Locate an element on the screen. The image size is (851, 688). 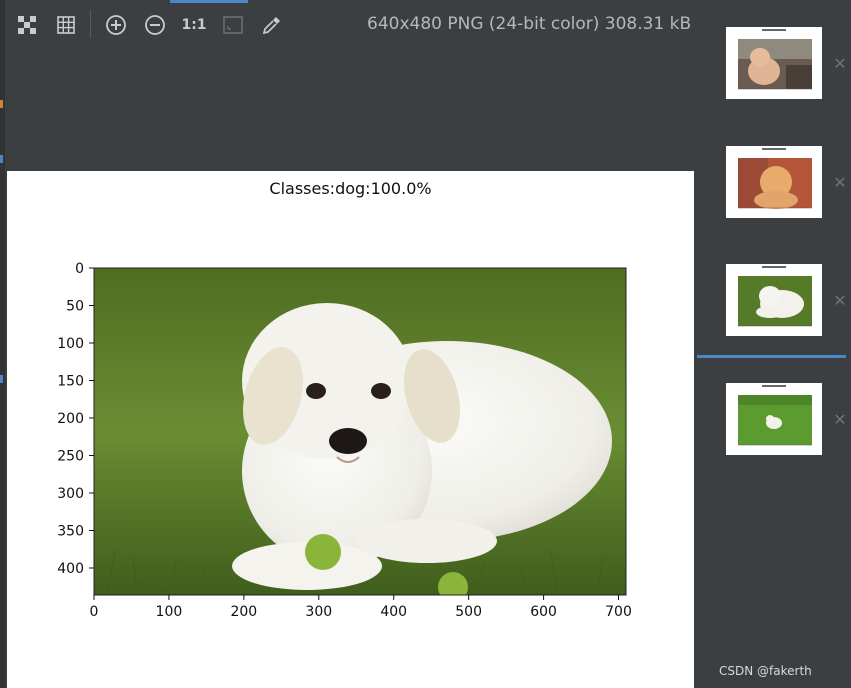
x-tick-label: 500 is located at coordinates (468, 612).